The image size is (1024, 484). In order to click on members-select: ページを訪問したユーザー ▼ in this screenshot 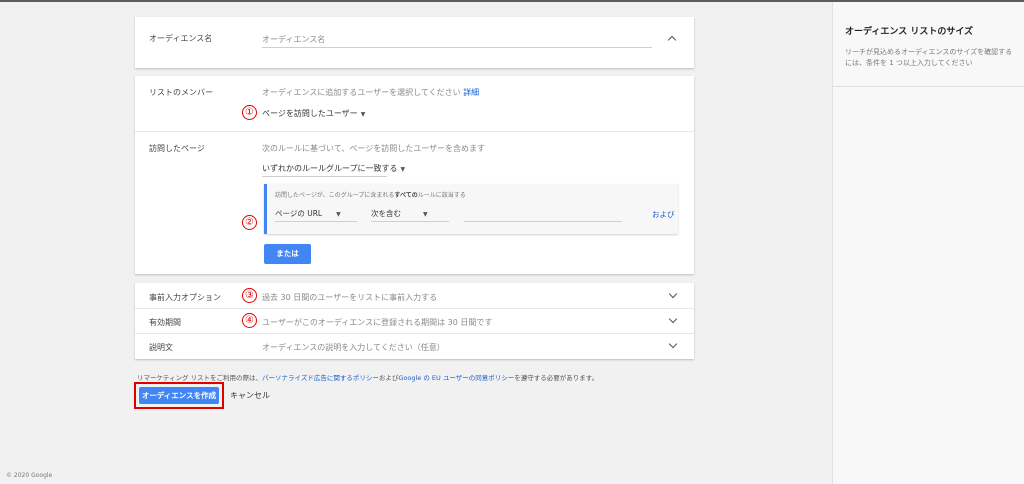, I will do `click(313, 113)`.